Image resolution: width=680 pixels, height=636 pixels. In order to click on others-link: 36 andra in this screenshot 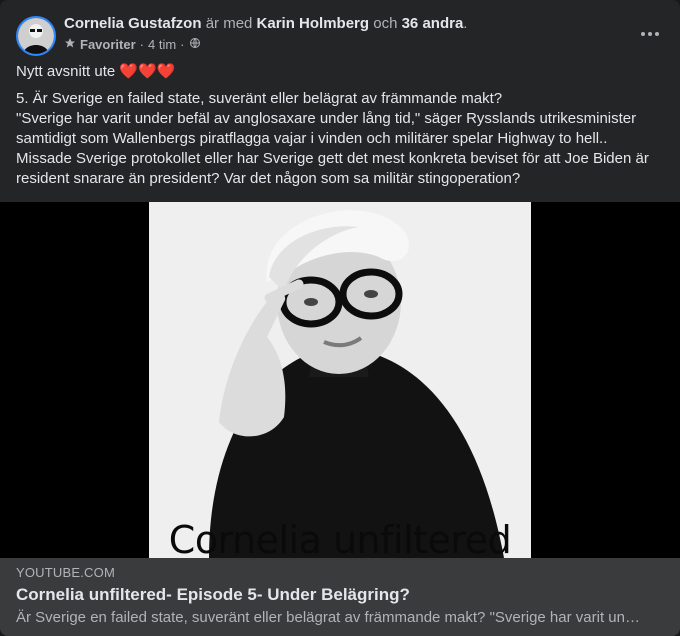, I will do `click(433, 23)`.